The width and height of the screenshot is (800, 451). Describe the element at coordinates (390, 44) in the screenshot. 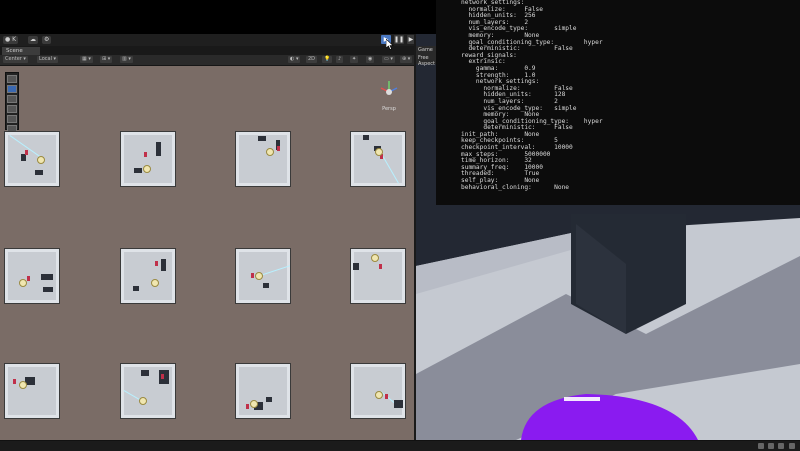

I see `mouse-cursor-icon` at that location.